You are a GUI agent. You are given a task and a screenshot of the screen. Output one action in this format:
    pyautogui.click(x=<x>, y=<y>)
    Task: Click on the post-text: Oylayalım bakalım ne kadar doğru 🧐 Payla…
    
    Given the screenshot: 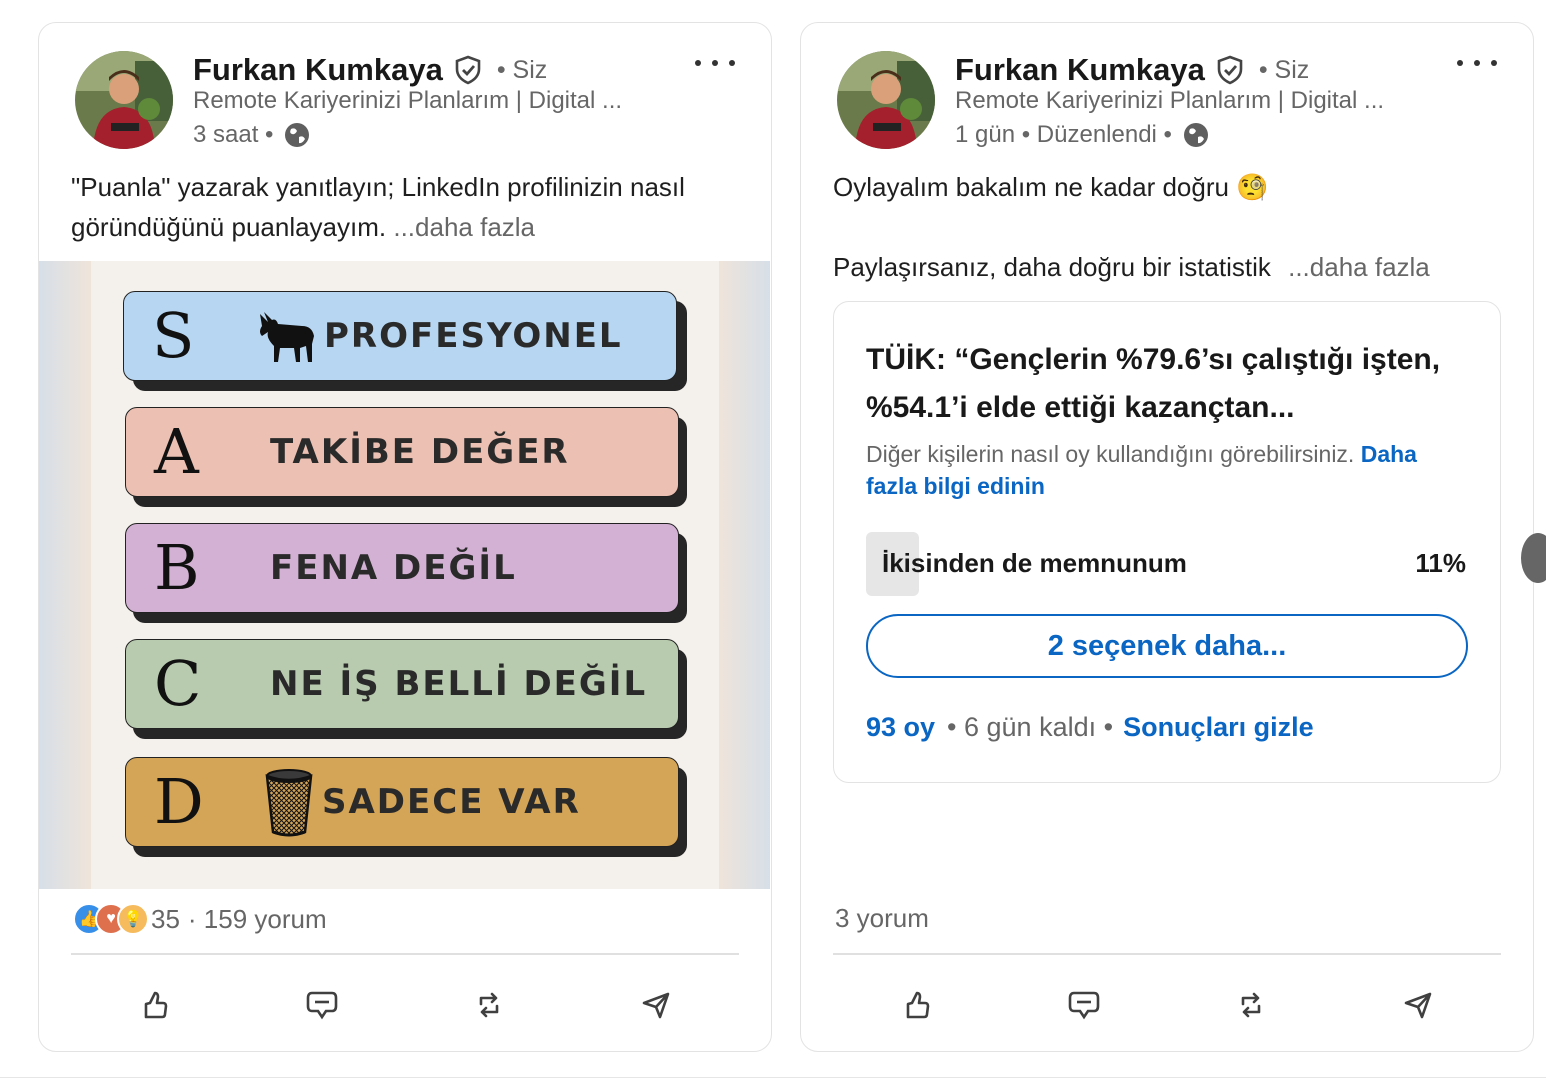 What is the action you would take?
    pyautogui.click(x=1173, y=227)
    